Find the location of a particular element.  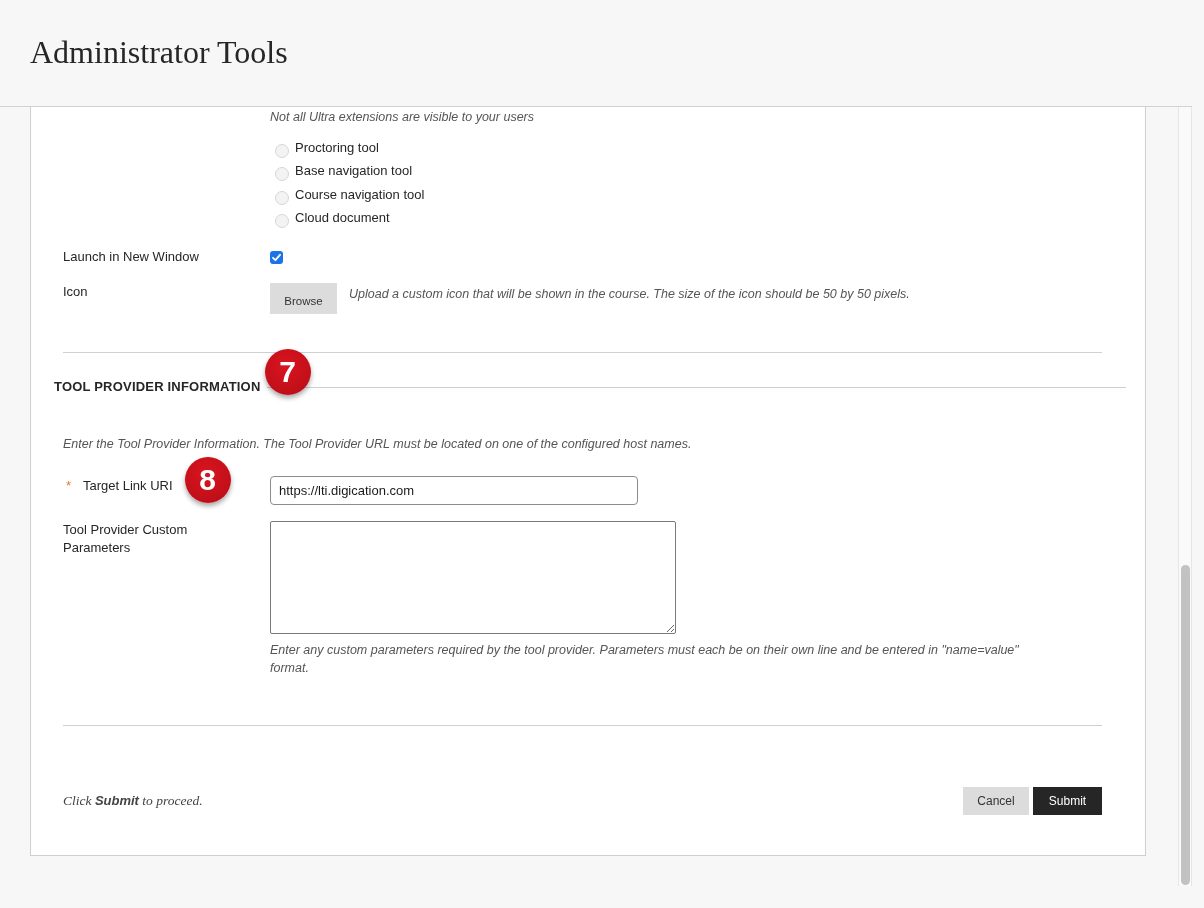

submit-button: Submit is located at coordinates (1067, 801).